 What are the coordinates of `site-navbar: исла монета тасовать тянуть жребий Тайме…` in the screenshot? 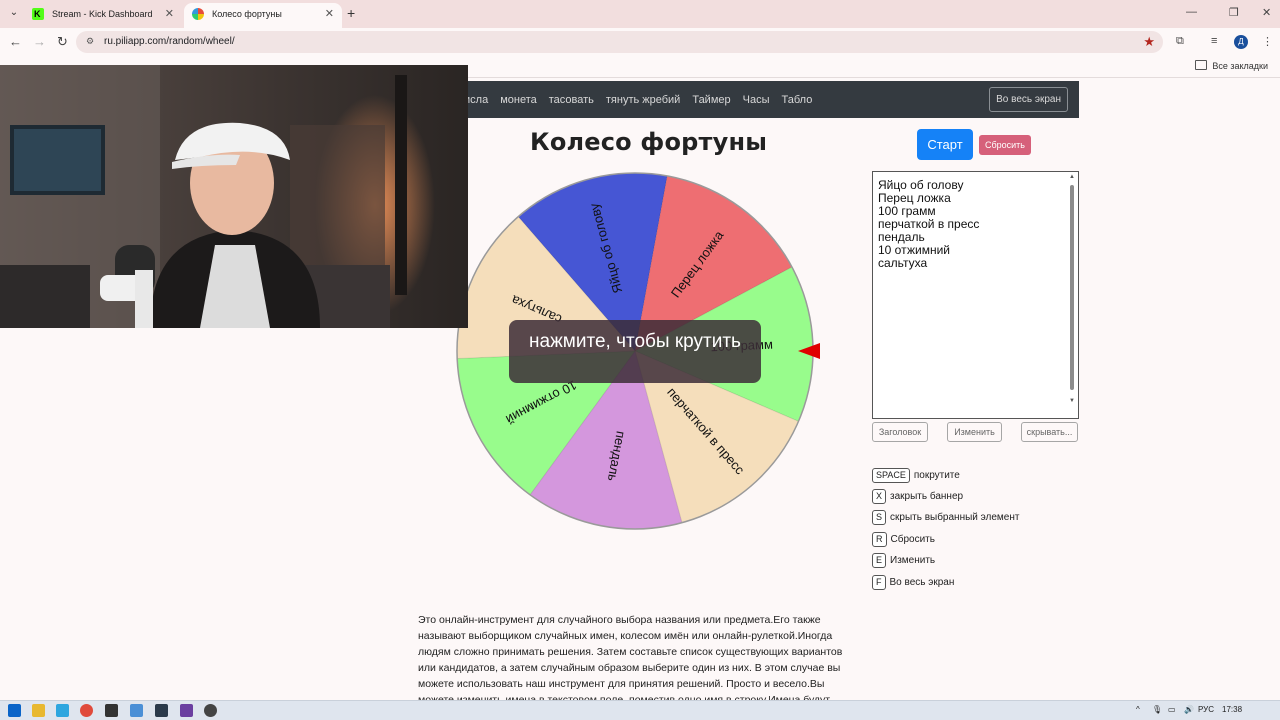 It's located at (759, 99).